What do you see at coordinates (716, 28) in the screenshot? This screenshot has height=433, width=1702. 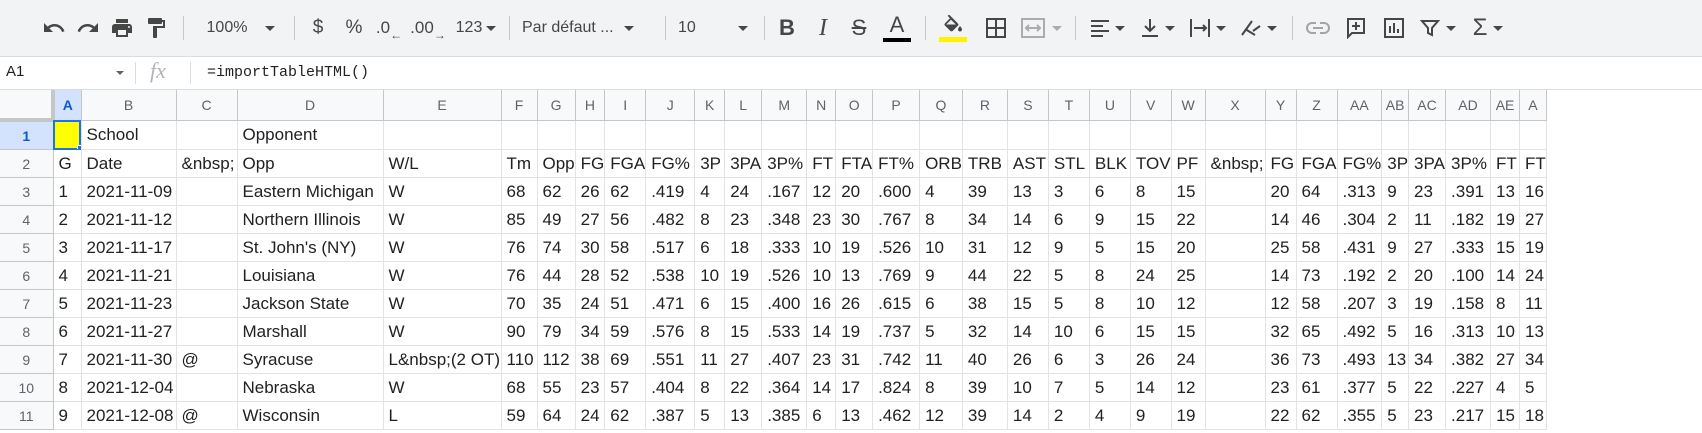 I see `font-size-select: 10` at bounding box center [716, 28].